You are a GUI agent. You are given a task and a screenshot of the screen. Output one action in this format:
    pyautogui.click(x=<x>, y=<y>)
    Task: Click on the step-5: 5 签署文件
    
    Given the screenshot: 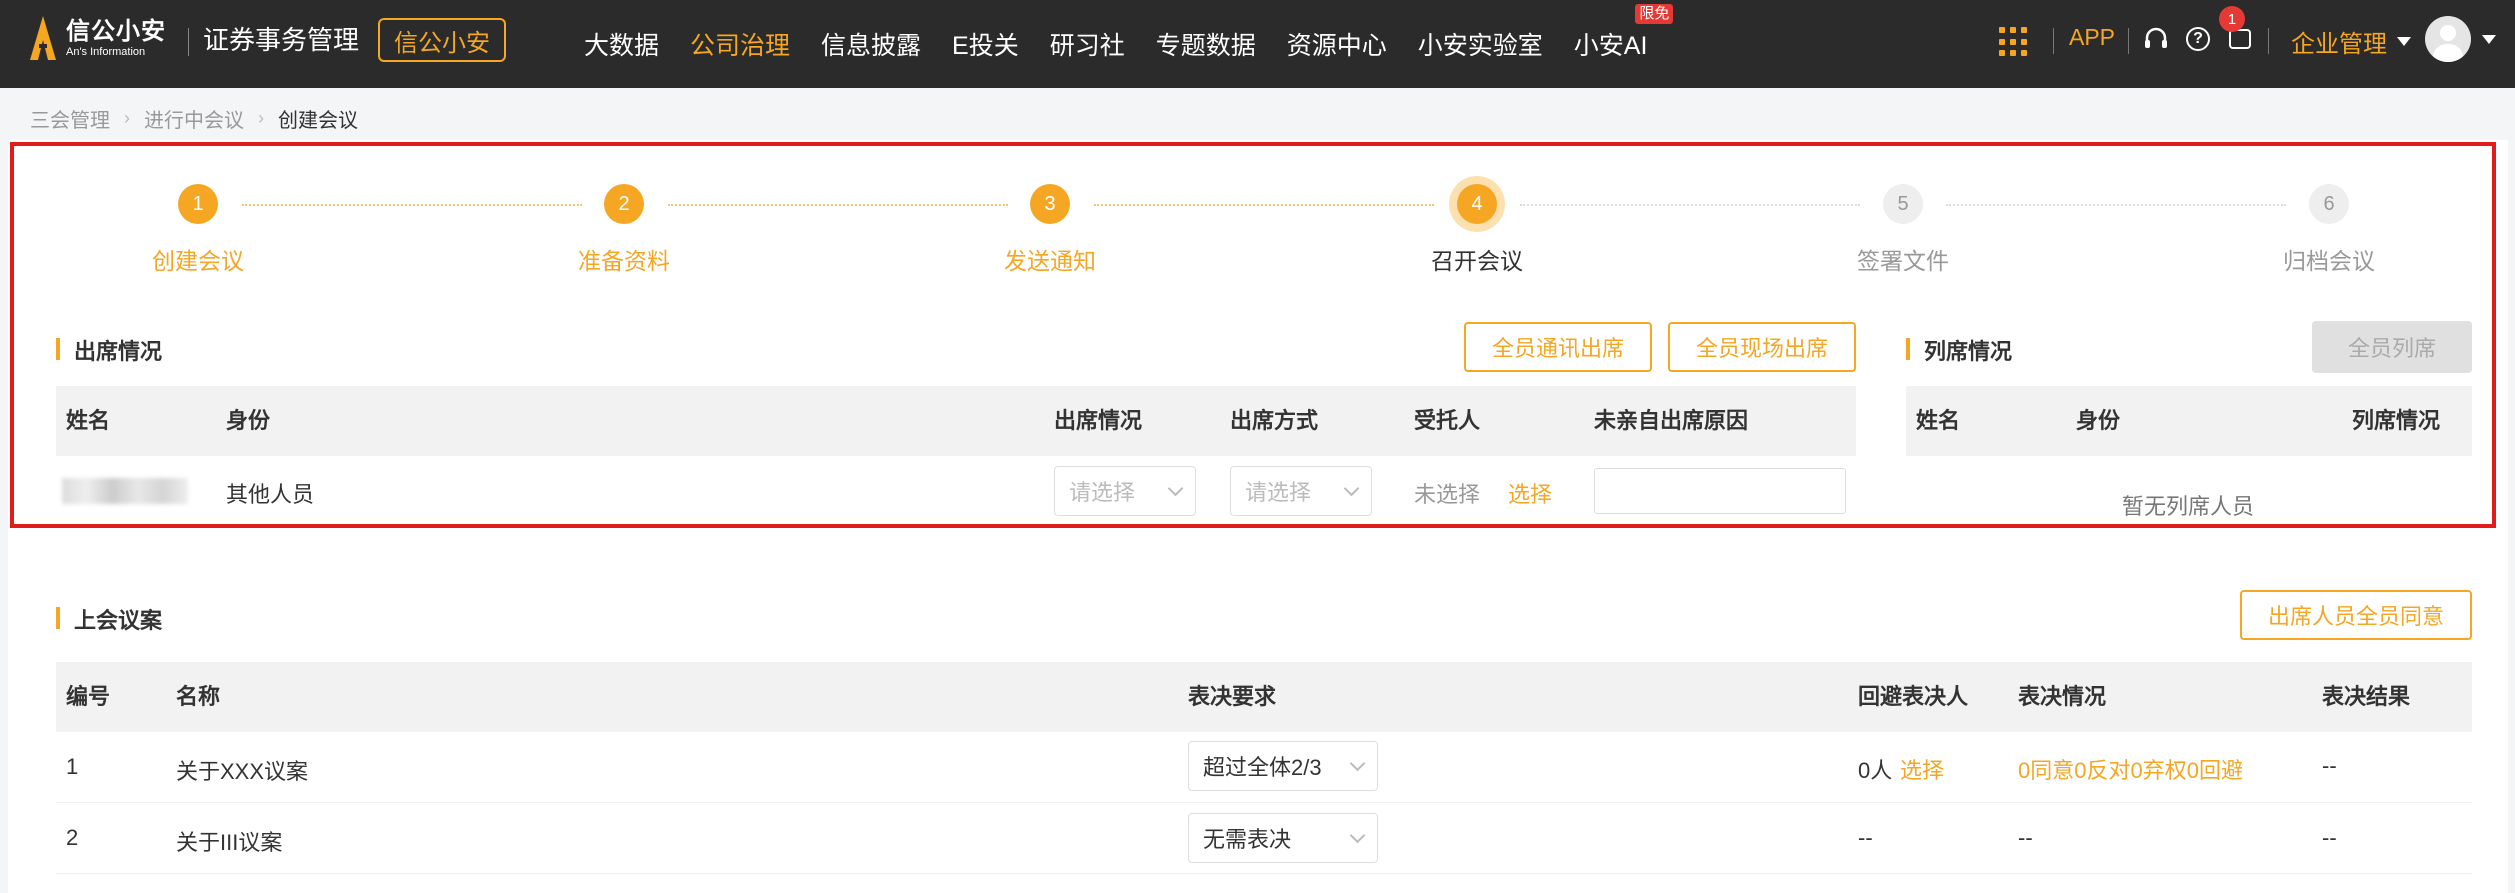 What is the action you would take?
    pyautogui.click(x=1903, y=230)
    